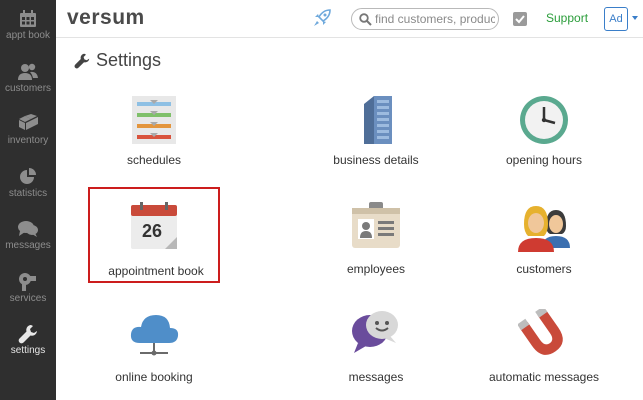 The height and width of the screenshot is (400, 643). Describe the element at coordinates (376, 269) in the screenshot. I see `tile-label: employees` at that location.